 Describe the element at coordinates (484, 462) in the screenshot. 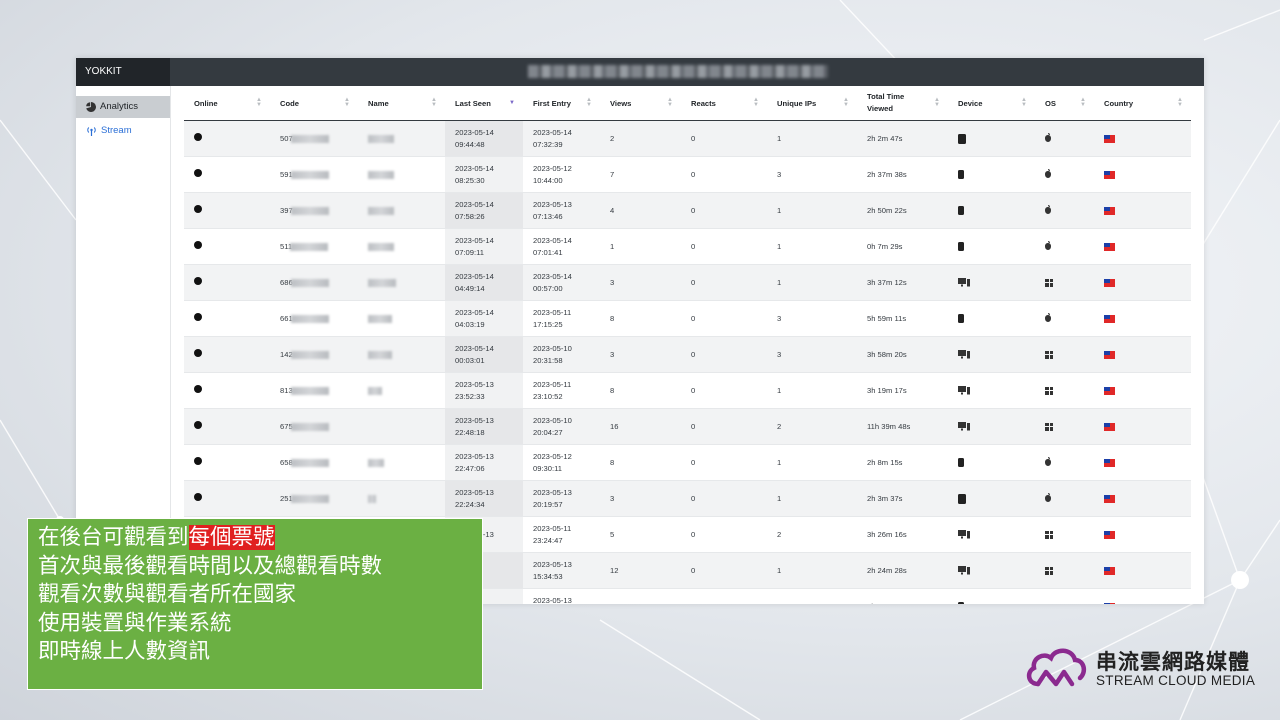

I see `last-seen-cell: 2023-05-13 22:47:06` at that location.